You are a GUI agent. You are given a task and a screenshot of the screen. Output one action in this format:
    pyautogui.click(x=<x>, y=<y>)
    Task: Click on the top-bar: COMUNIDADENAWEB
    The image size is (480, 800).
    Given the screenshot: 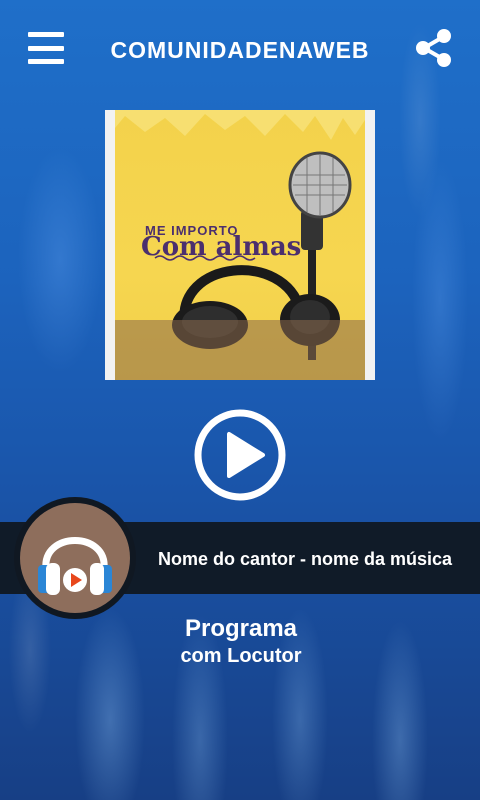 What is the action you would take?
    pyautogui.click(x=240, y=48)
    